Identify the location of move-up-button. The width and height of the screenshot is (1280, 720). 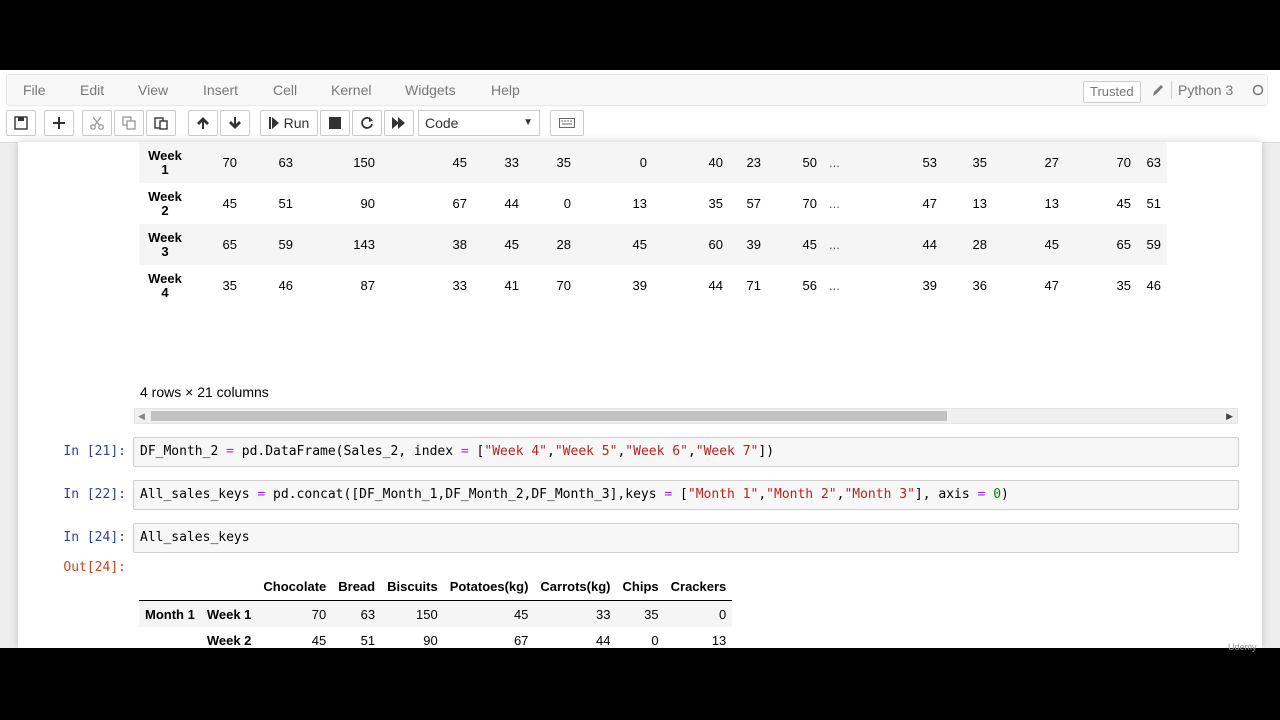
(203, 123).